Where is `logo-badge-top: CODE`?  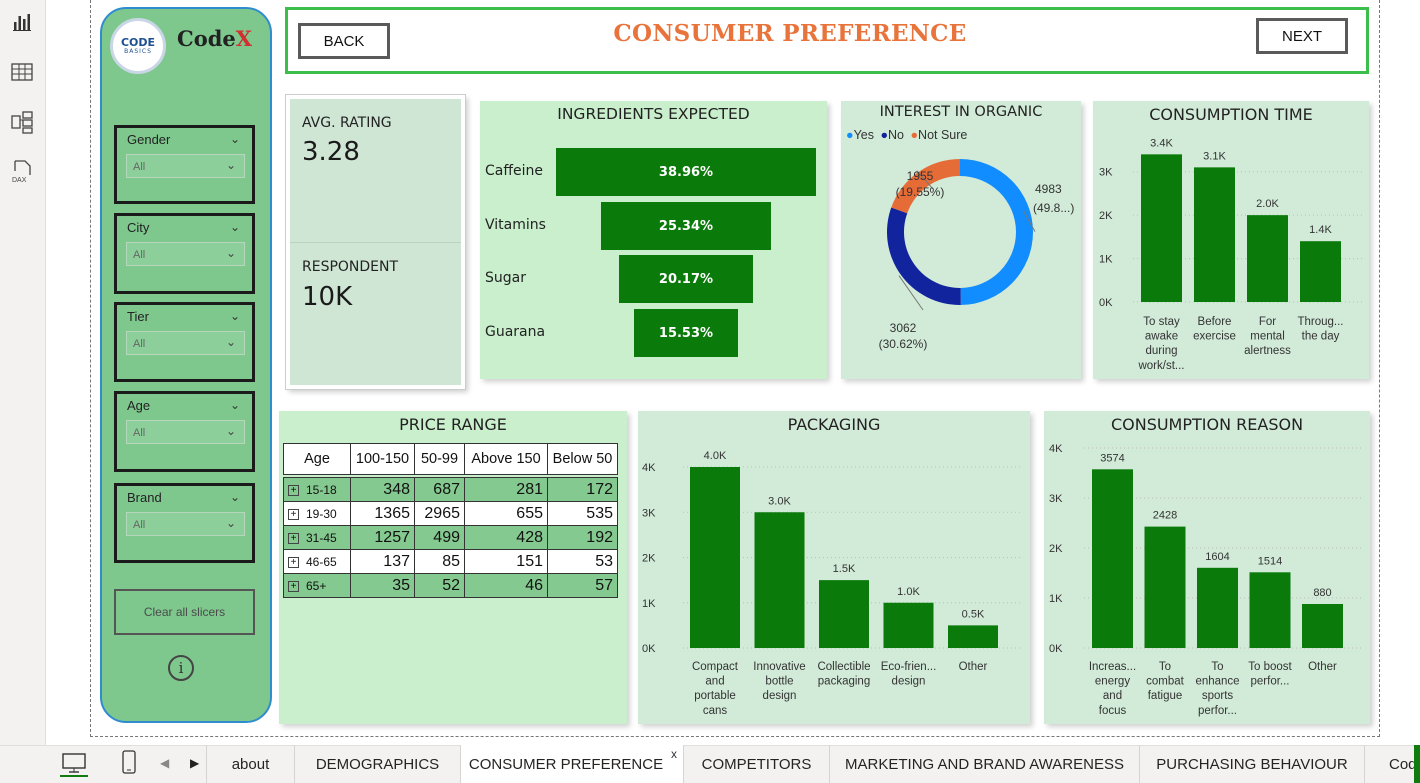 logo-badge-top: CODE is located at coordinates (138, 42).